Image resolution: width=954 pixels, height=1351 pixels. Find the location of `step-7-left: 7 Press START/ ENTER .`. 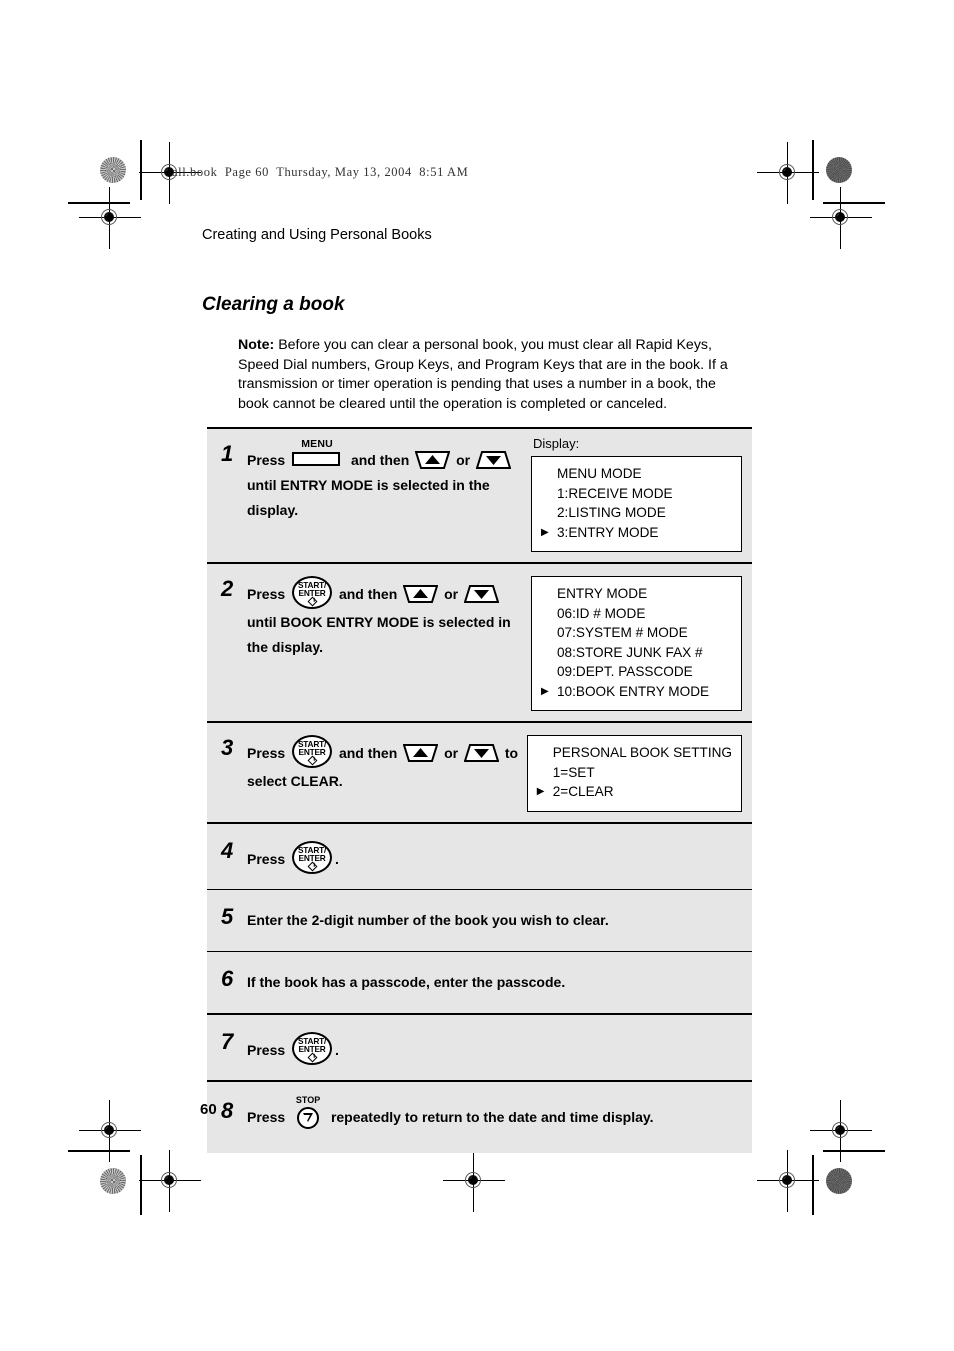

step-7-left: 7 Press START/ ENTER . is located at coordinates (479, 1047).